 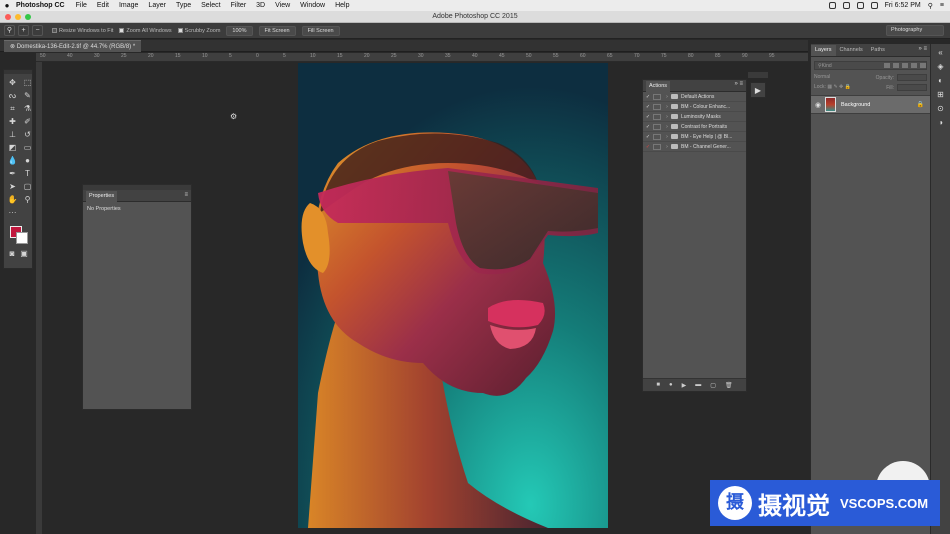 What do you see at coordinates (698, 385) in the screenshot?
I see `new-set-icon: ▬` at bounding box center [698, 385].